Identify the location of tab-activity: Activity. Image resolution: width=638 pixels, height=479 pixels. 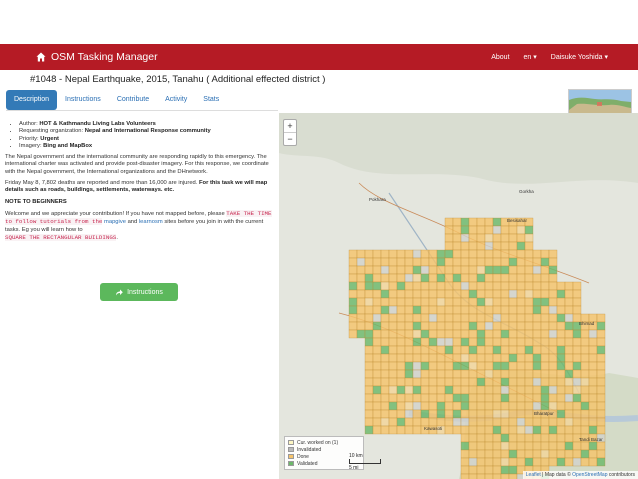
(176, 100).